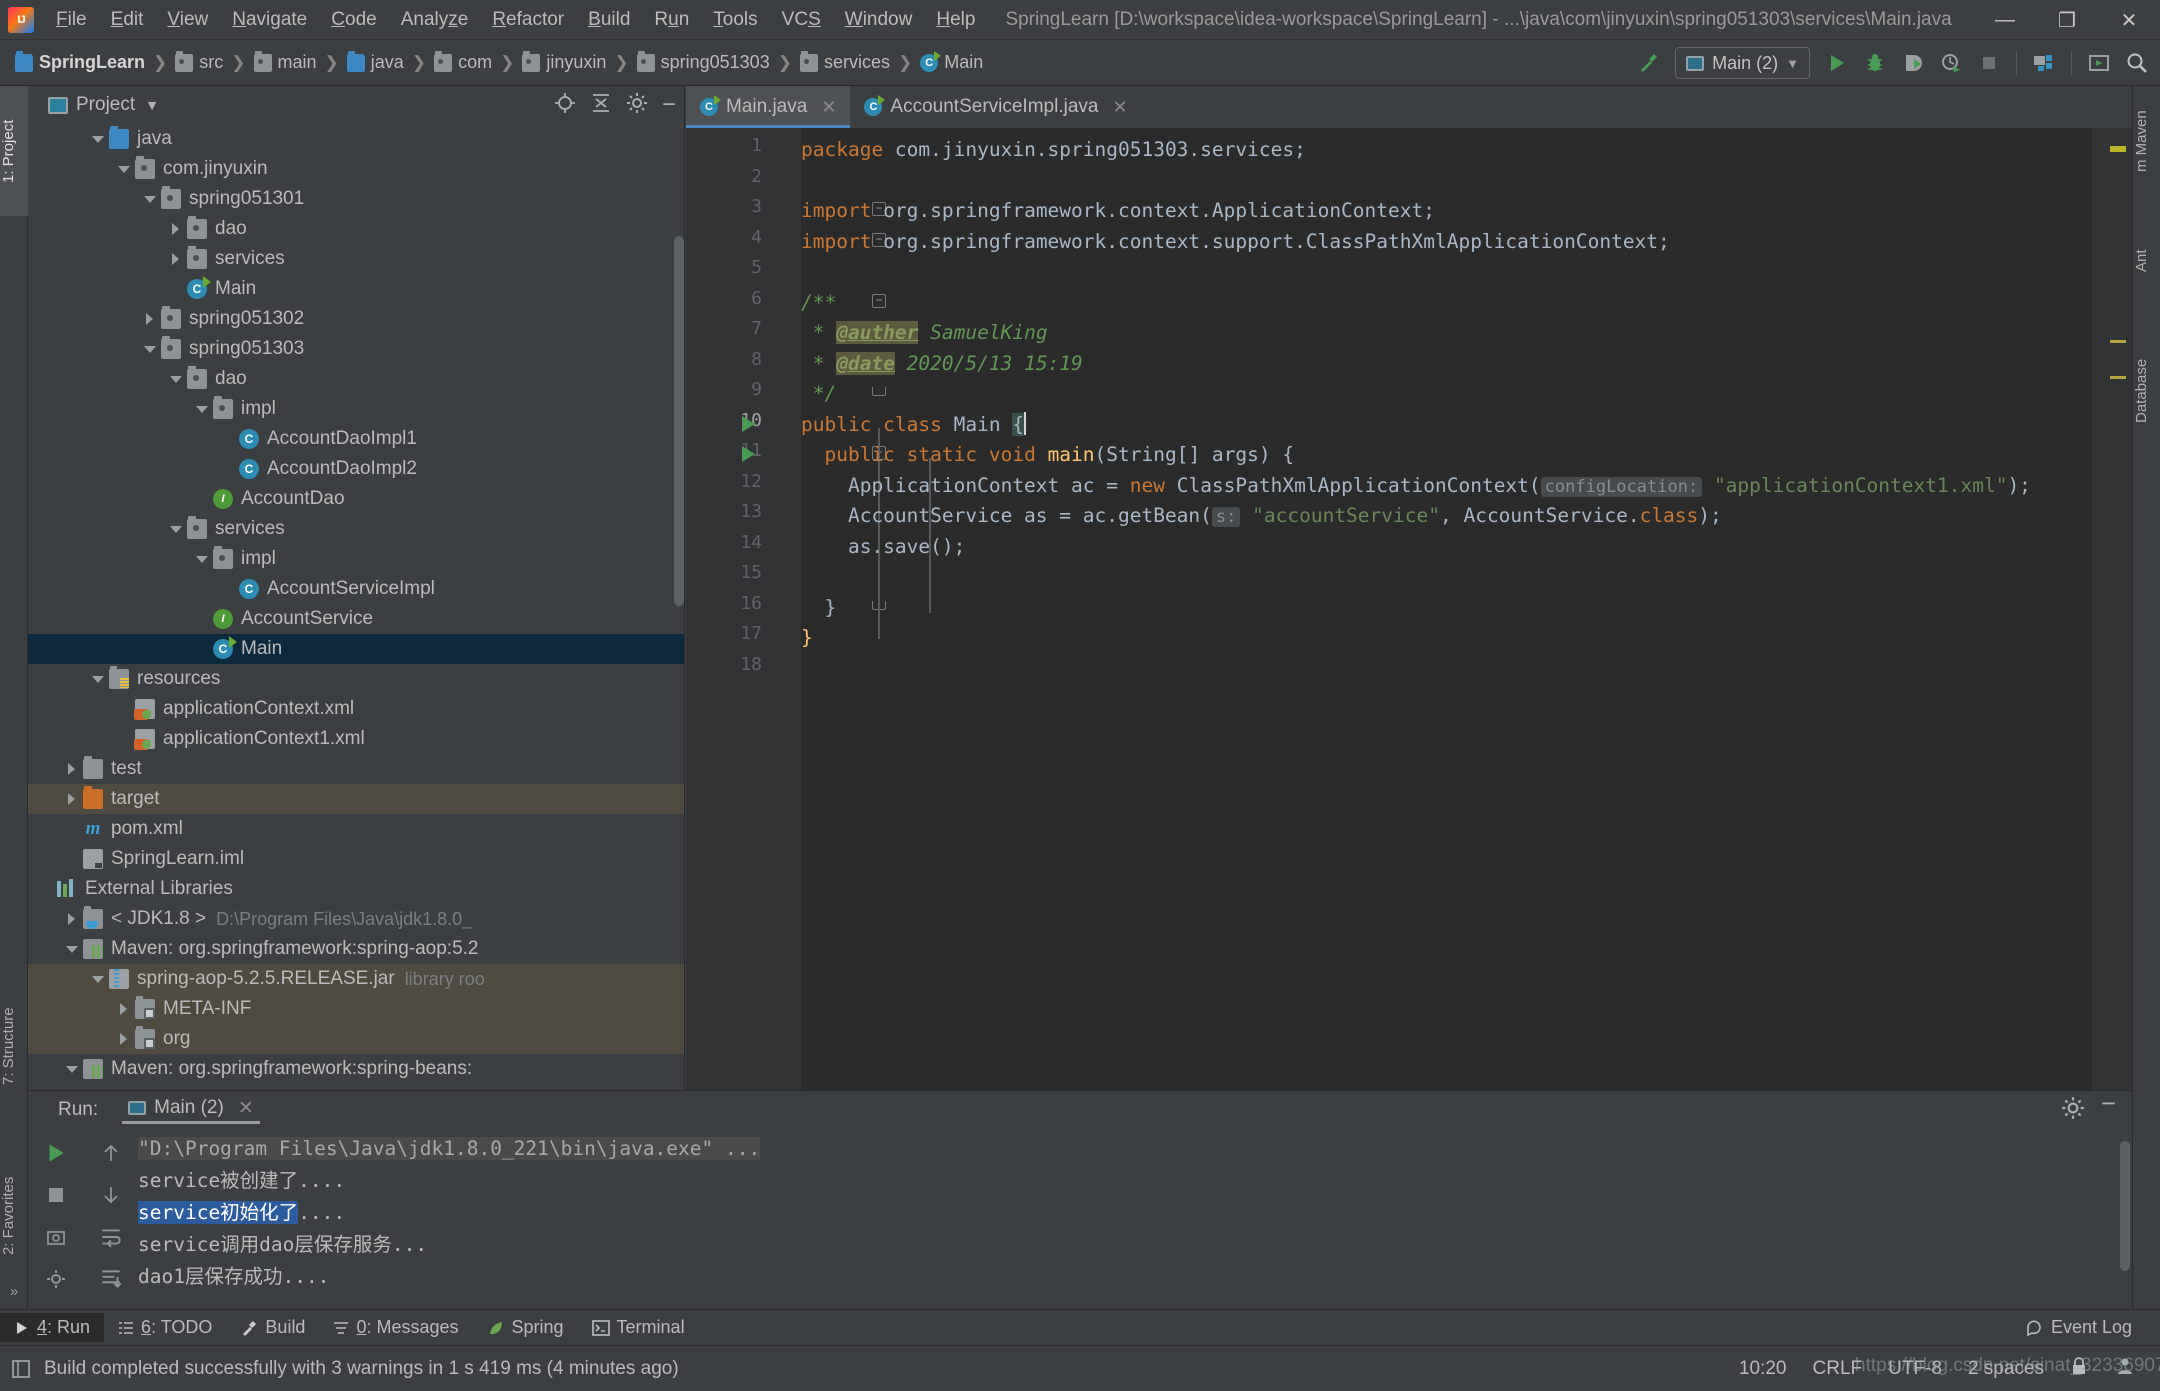 Image resolution: width=2160 pixels, height=1391 pixels. Describe the element at coordinates (2079, 1327) in the screenshot. I see `event-log-button: Event Log` at that location.